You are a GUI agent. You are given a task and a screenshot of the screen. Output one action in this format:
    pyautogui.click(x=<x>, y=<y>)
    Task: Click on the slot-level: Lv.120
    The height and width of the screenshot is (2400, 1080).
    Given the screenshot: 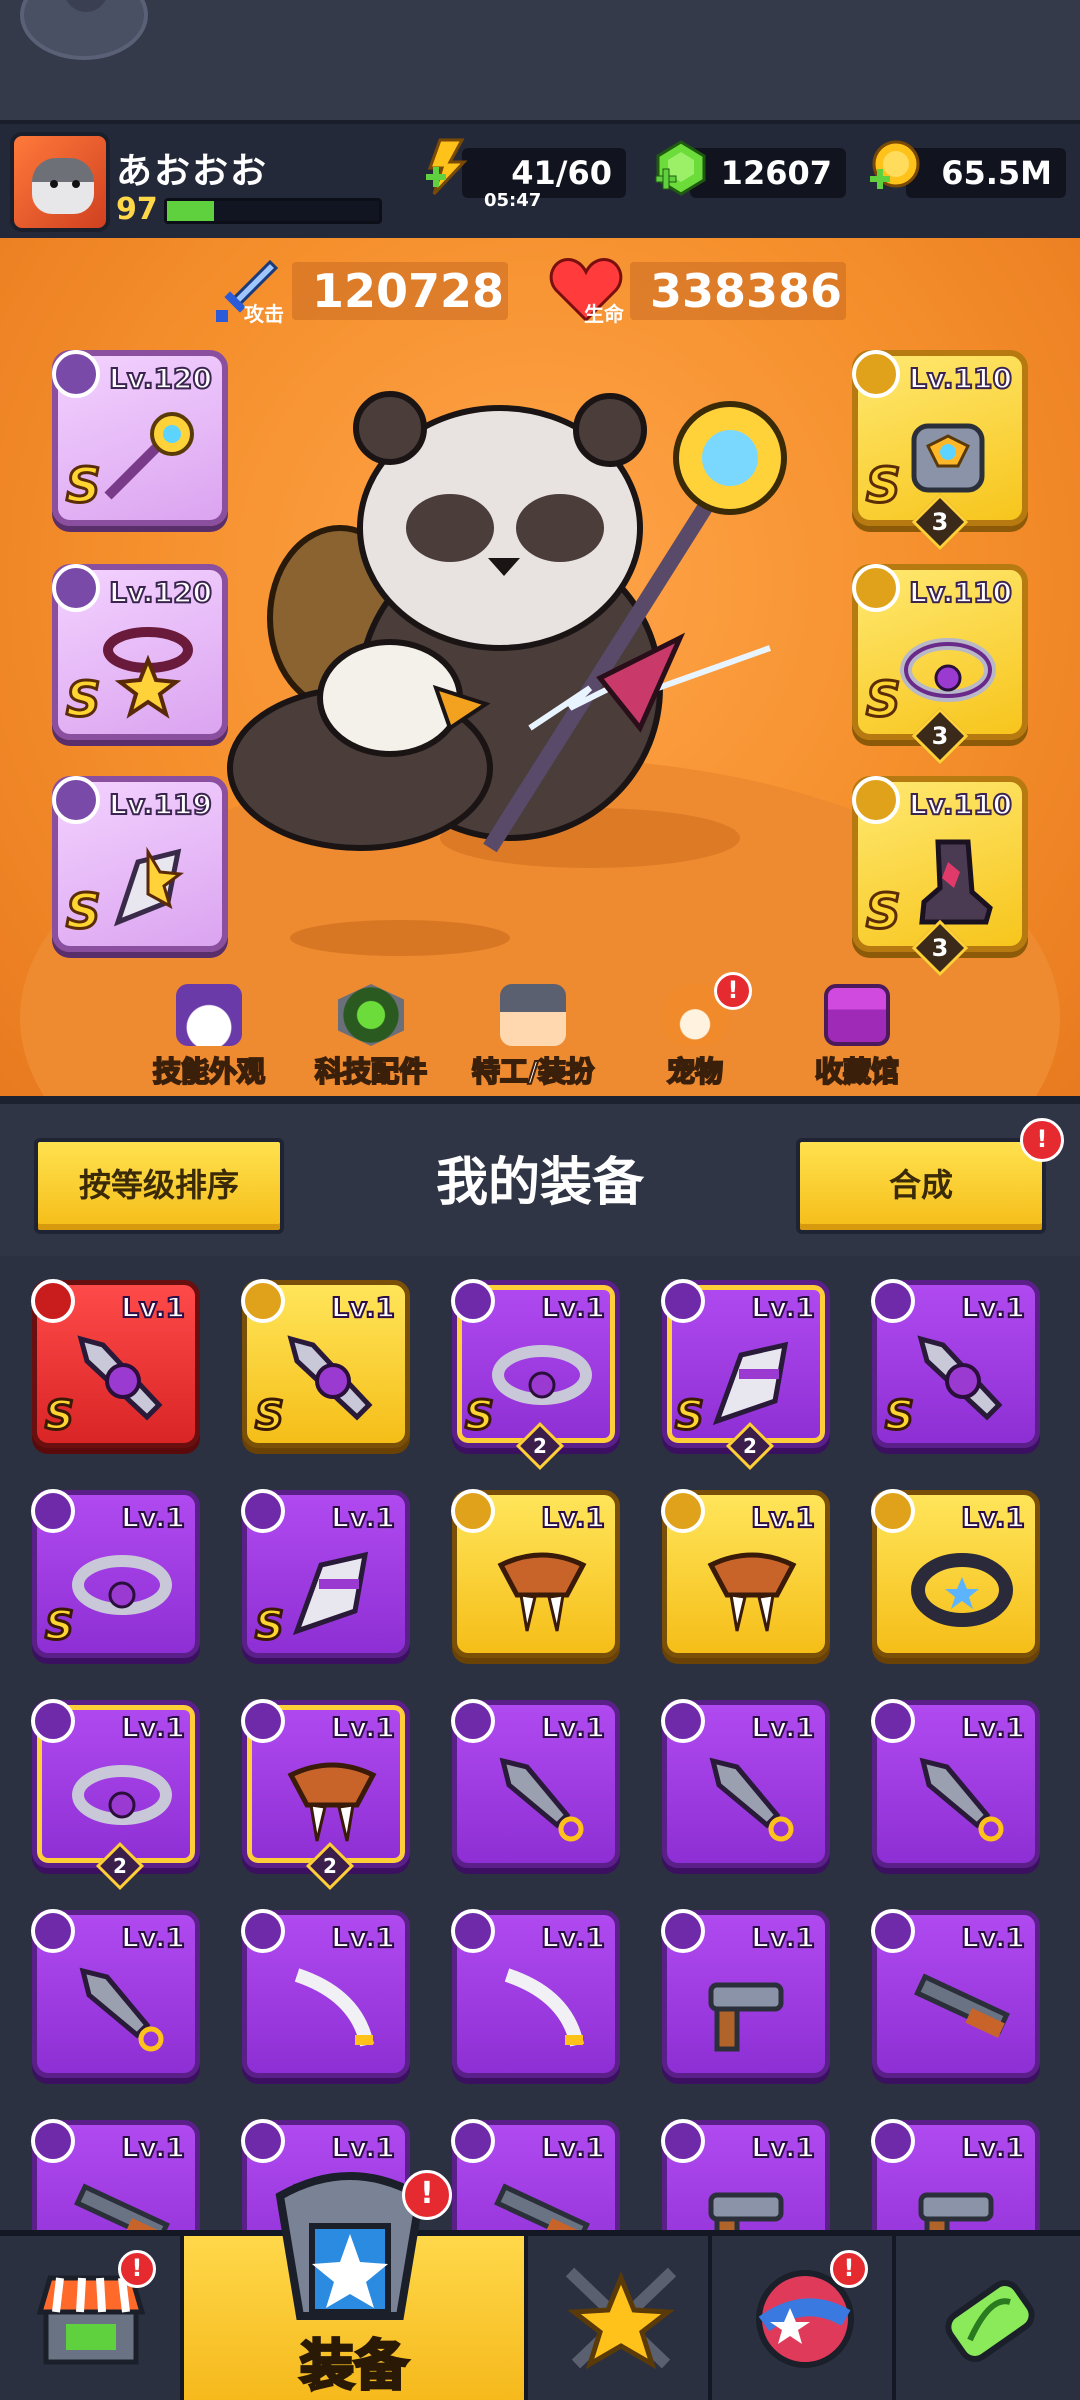 What is the action you would take?
    pyautogui.click(x=160, y=592)
    